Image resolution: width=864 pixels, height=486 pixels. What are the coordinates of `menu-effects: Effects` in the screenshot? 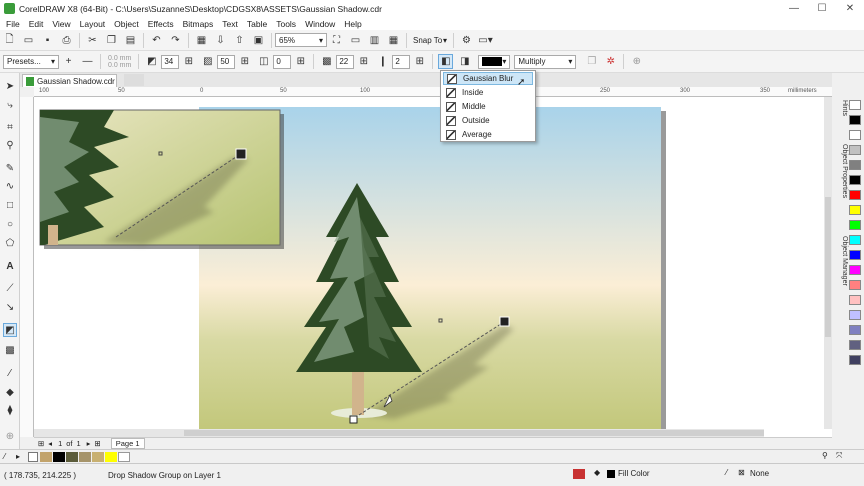 It's located at (161, 24).